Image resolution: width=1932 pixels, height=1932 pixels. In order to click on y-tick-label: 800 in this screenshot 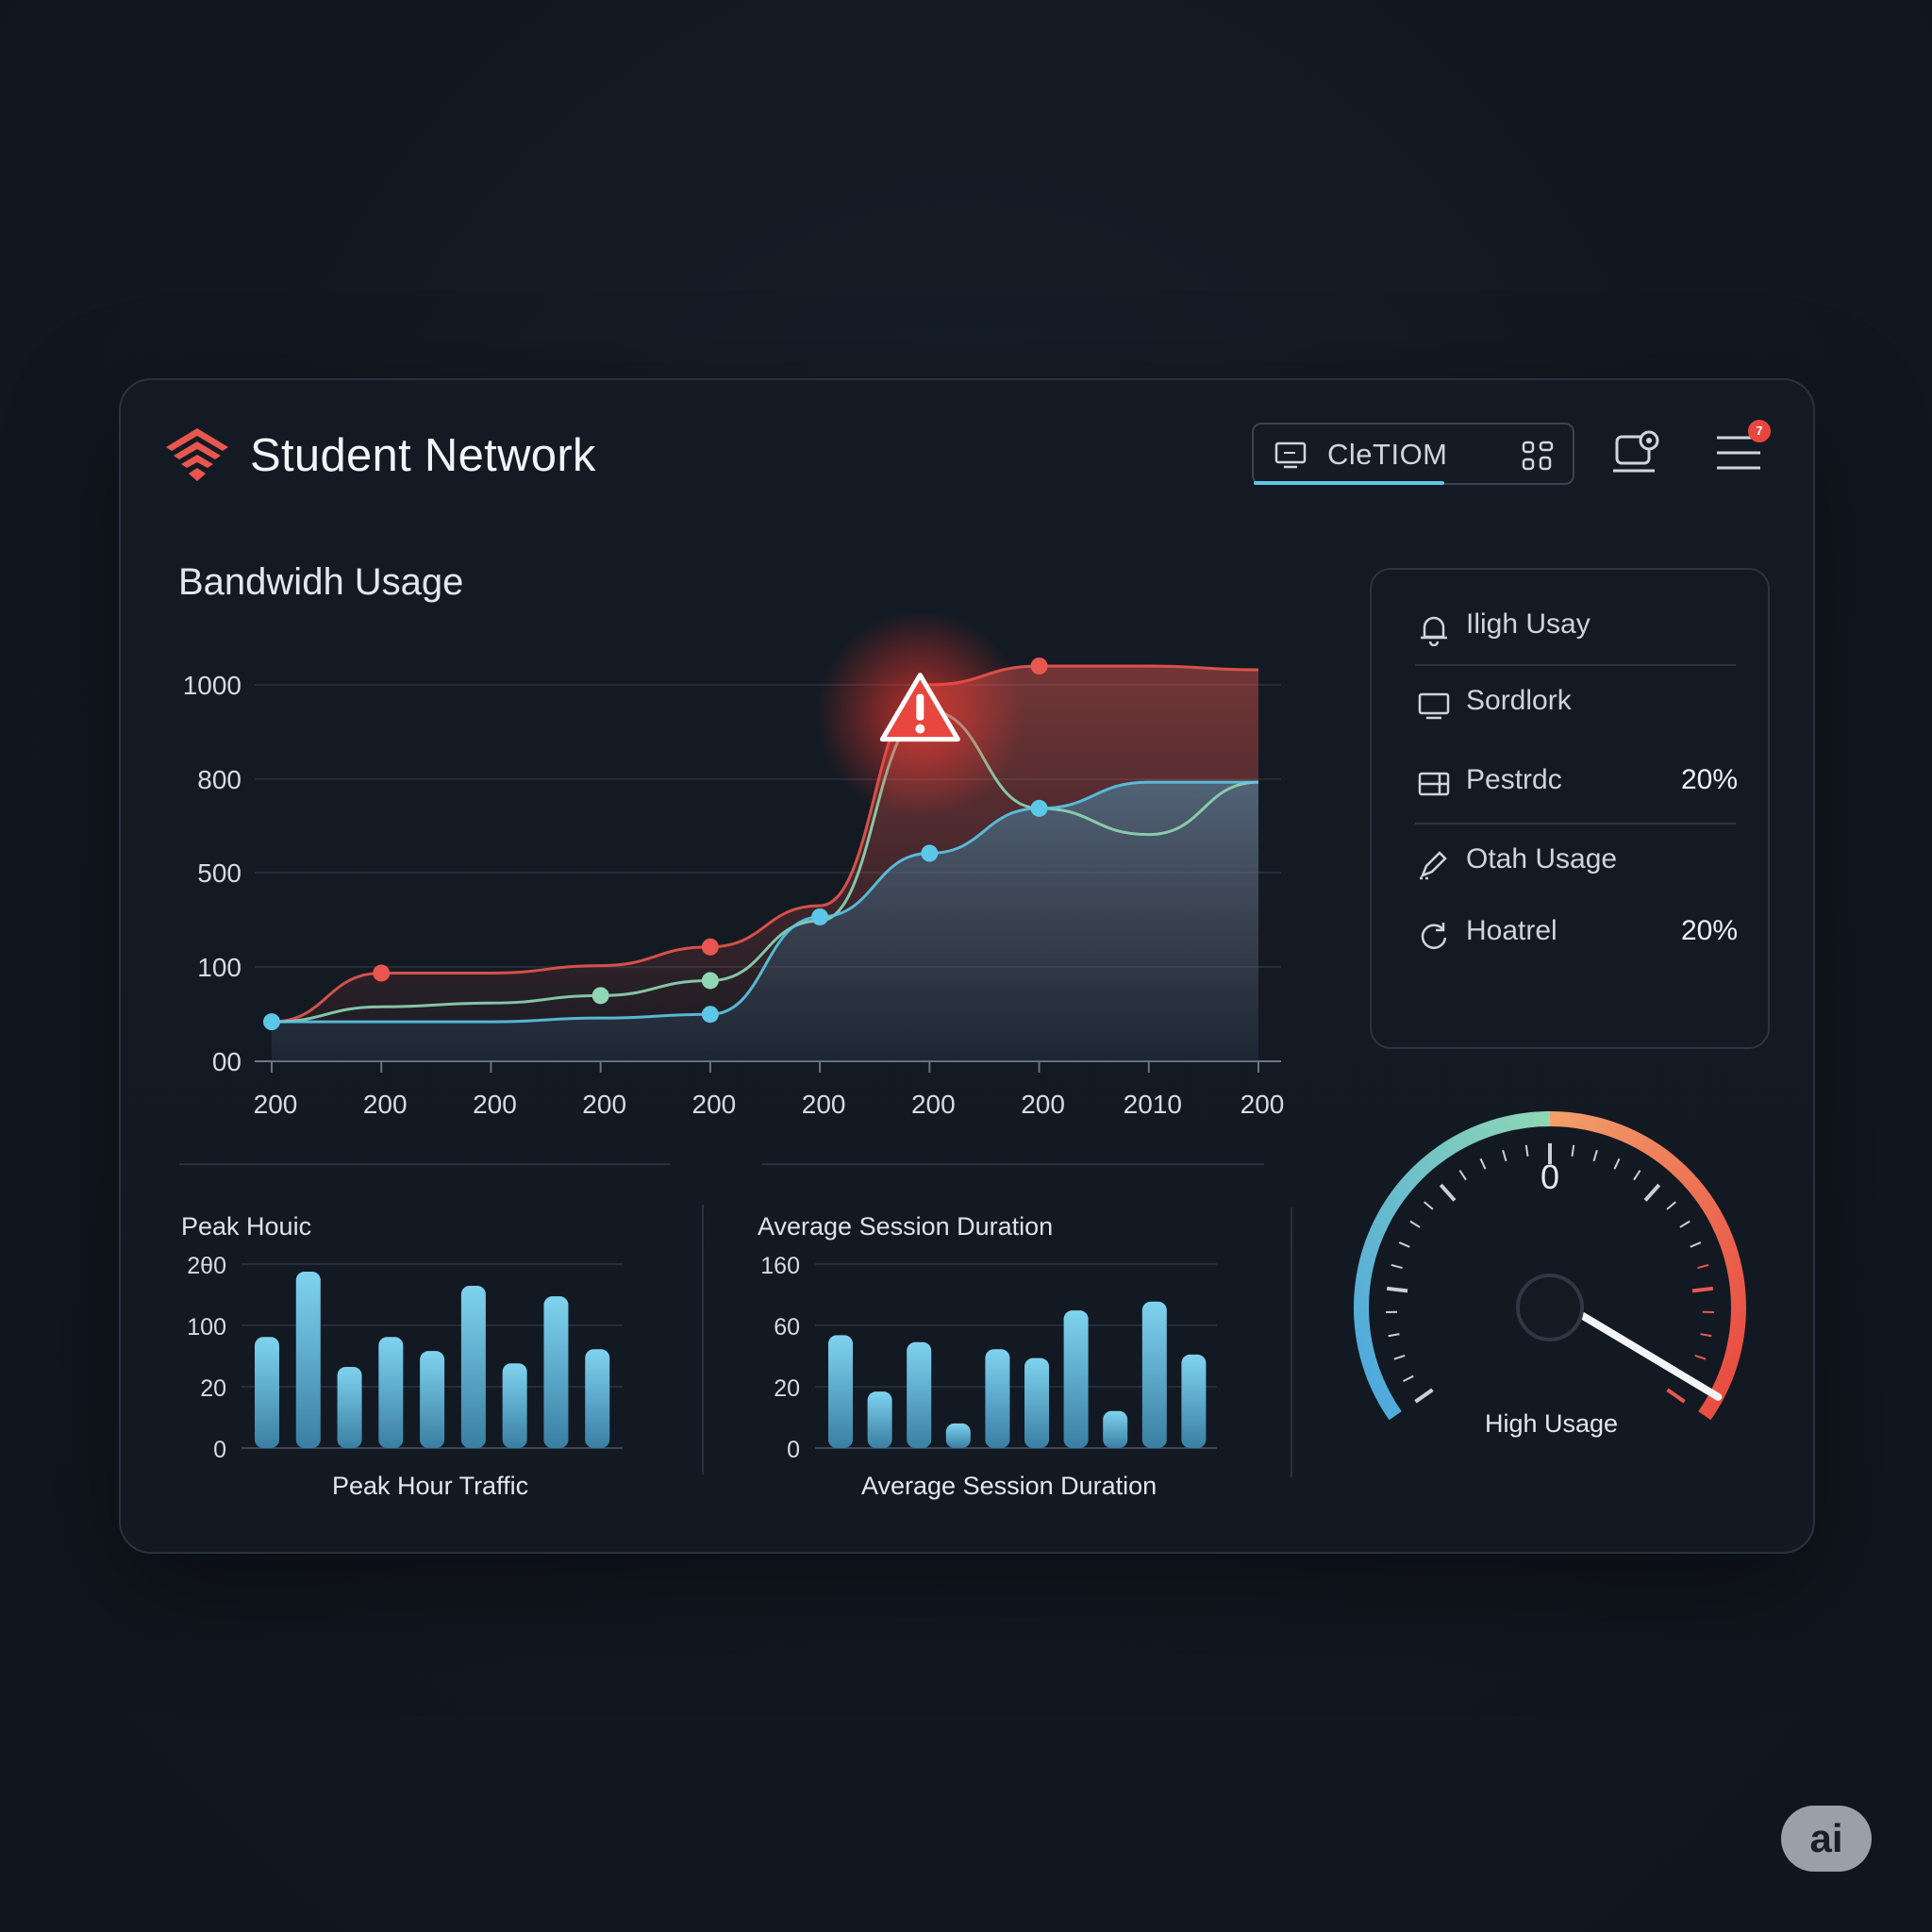, I will do `click(220, 779)`.